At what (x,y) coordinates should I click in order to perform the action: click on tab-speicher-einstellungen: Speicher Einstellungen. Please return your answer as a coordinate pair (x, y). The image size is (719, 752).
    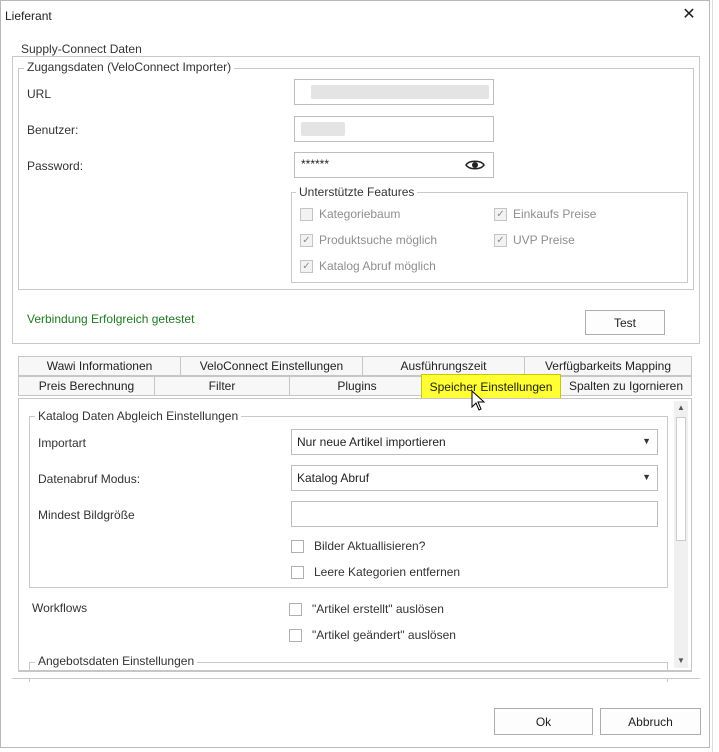
    Looking at the image, I should click on (491, 387).